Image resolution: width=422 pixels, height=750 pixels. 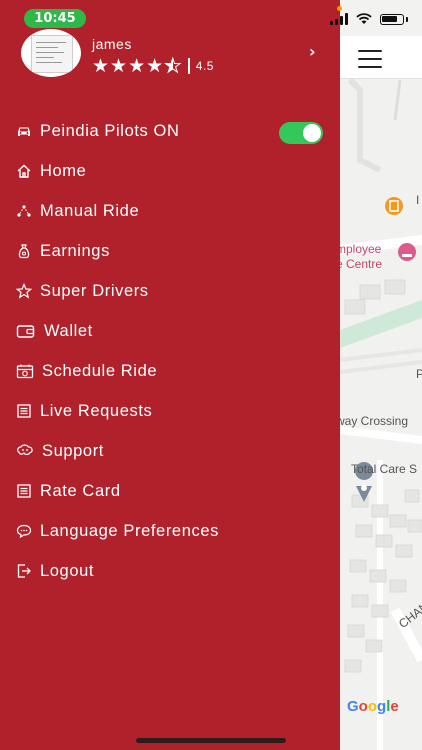 What do you see at coordinates (94, 290) in the screenshot?
I see `menu-item-label: Super Drivers` at bounding box center [94, 290].